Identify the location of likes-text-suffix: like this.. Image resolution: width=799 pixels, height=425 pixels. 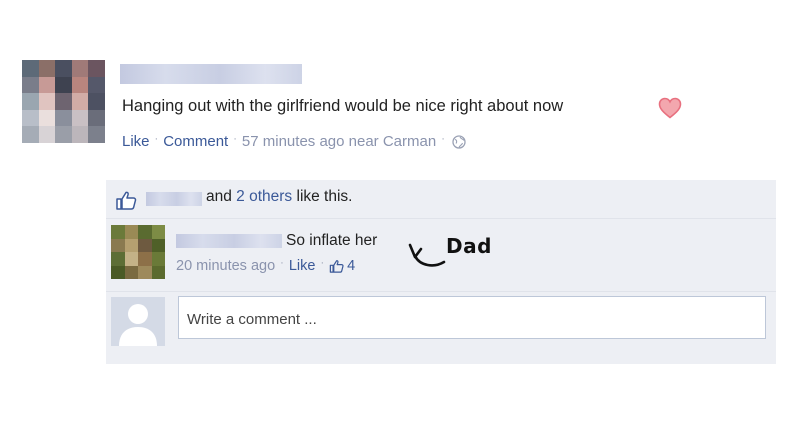
(322, 196).